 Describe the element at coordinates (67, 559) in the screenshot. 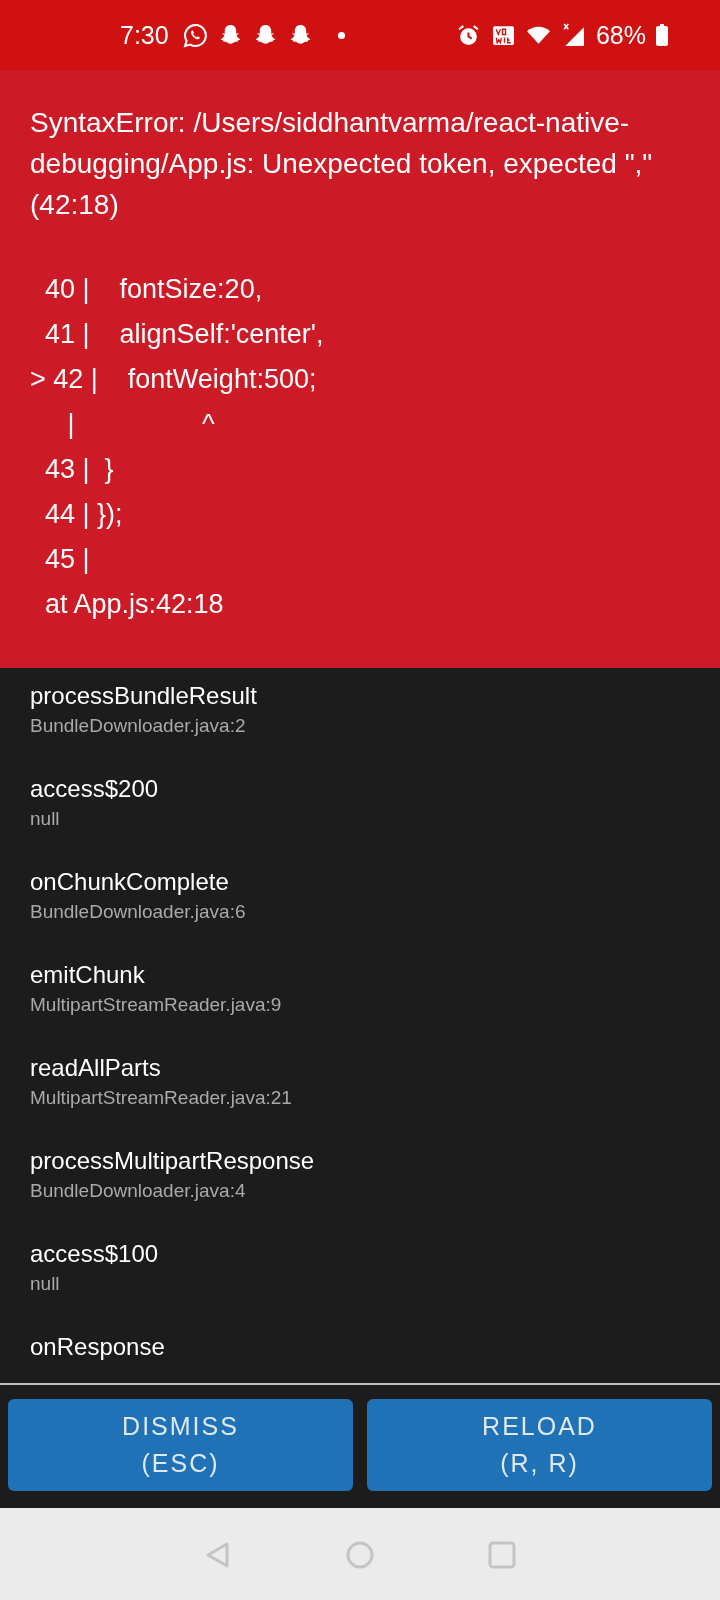

I see `code-line: 45 |` at that location.